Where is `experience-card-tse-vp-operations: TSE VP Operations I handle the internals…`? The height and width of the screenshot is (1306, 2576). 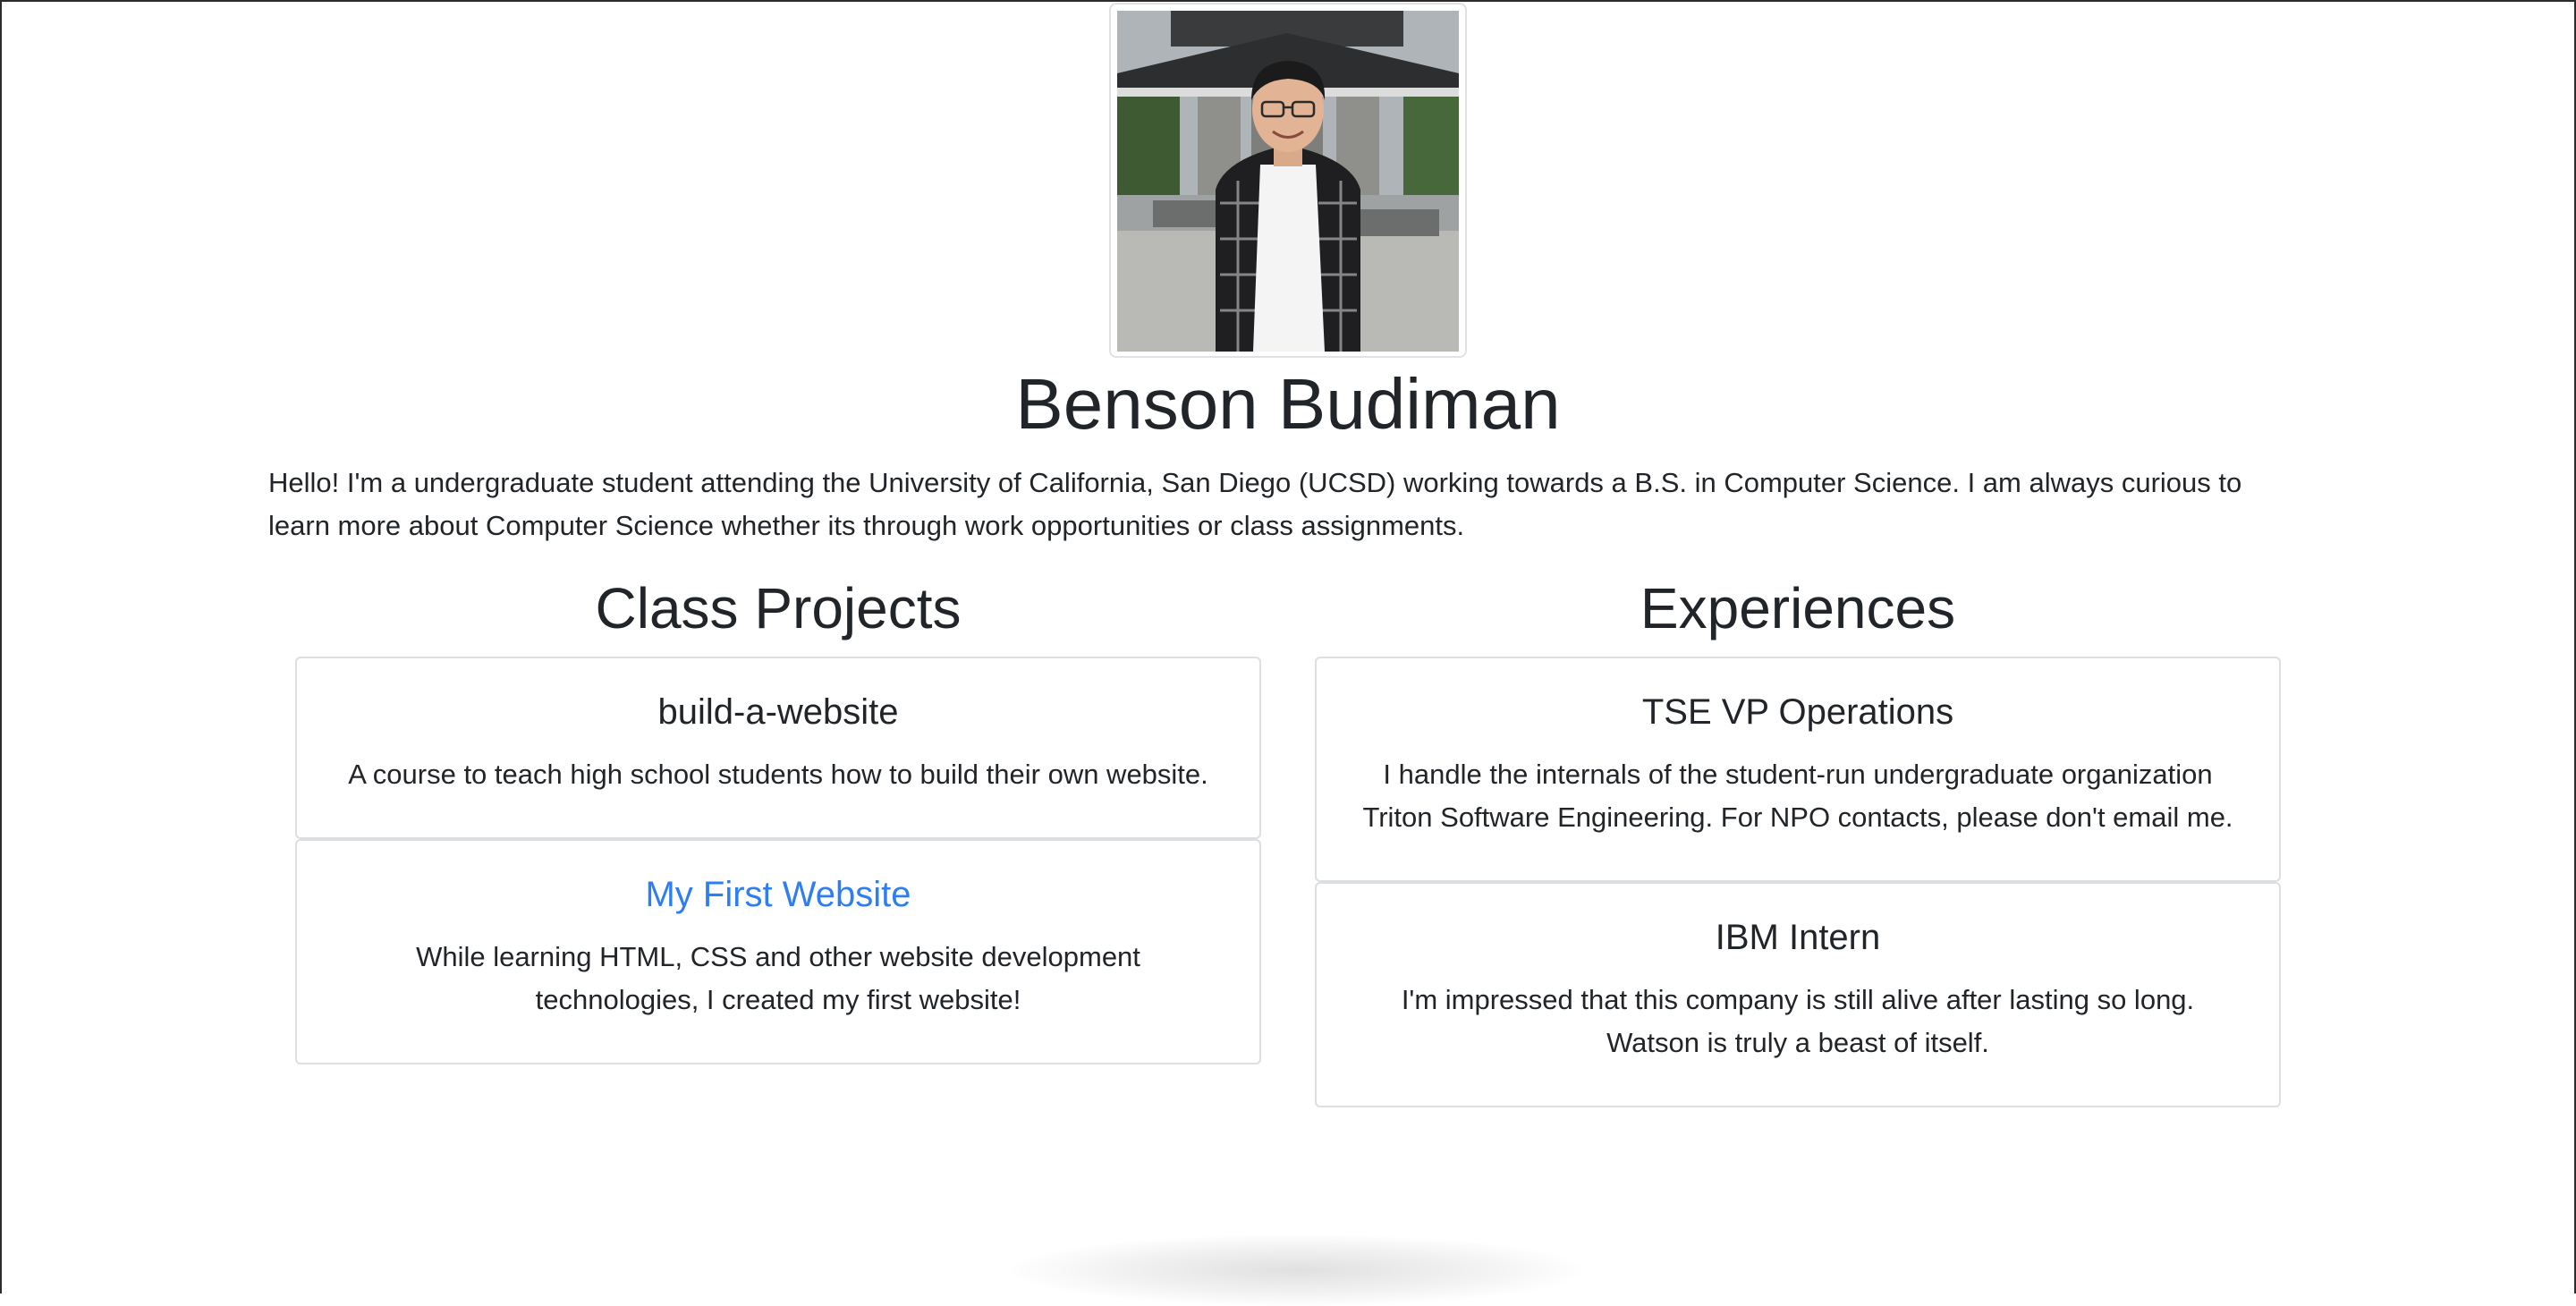 experience-card-tse-vp-operations: TSE VP Operations I handle the internals… is located at coordinates (1798, 769).